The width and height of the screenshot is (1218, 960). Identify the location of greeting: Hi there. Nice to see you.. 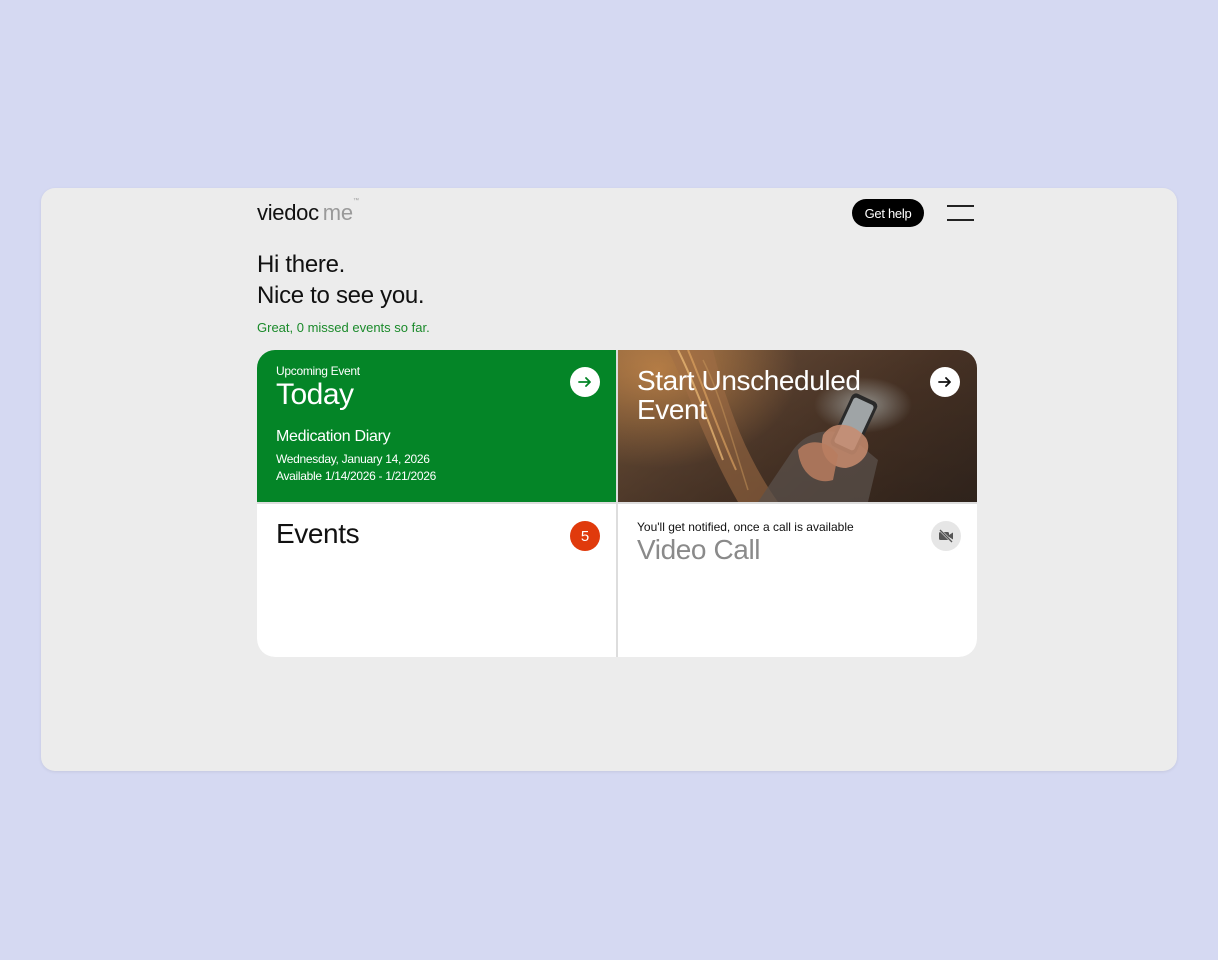
(341, 280).